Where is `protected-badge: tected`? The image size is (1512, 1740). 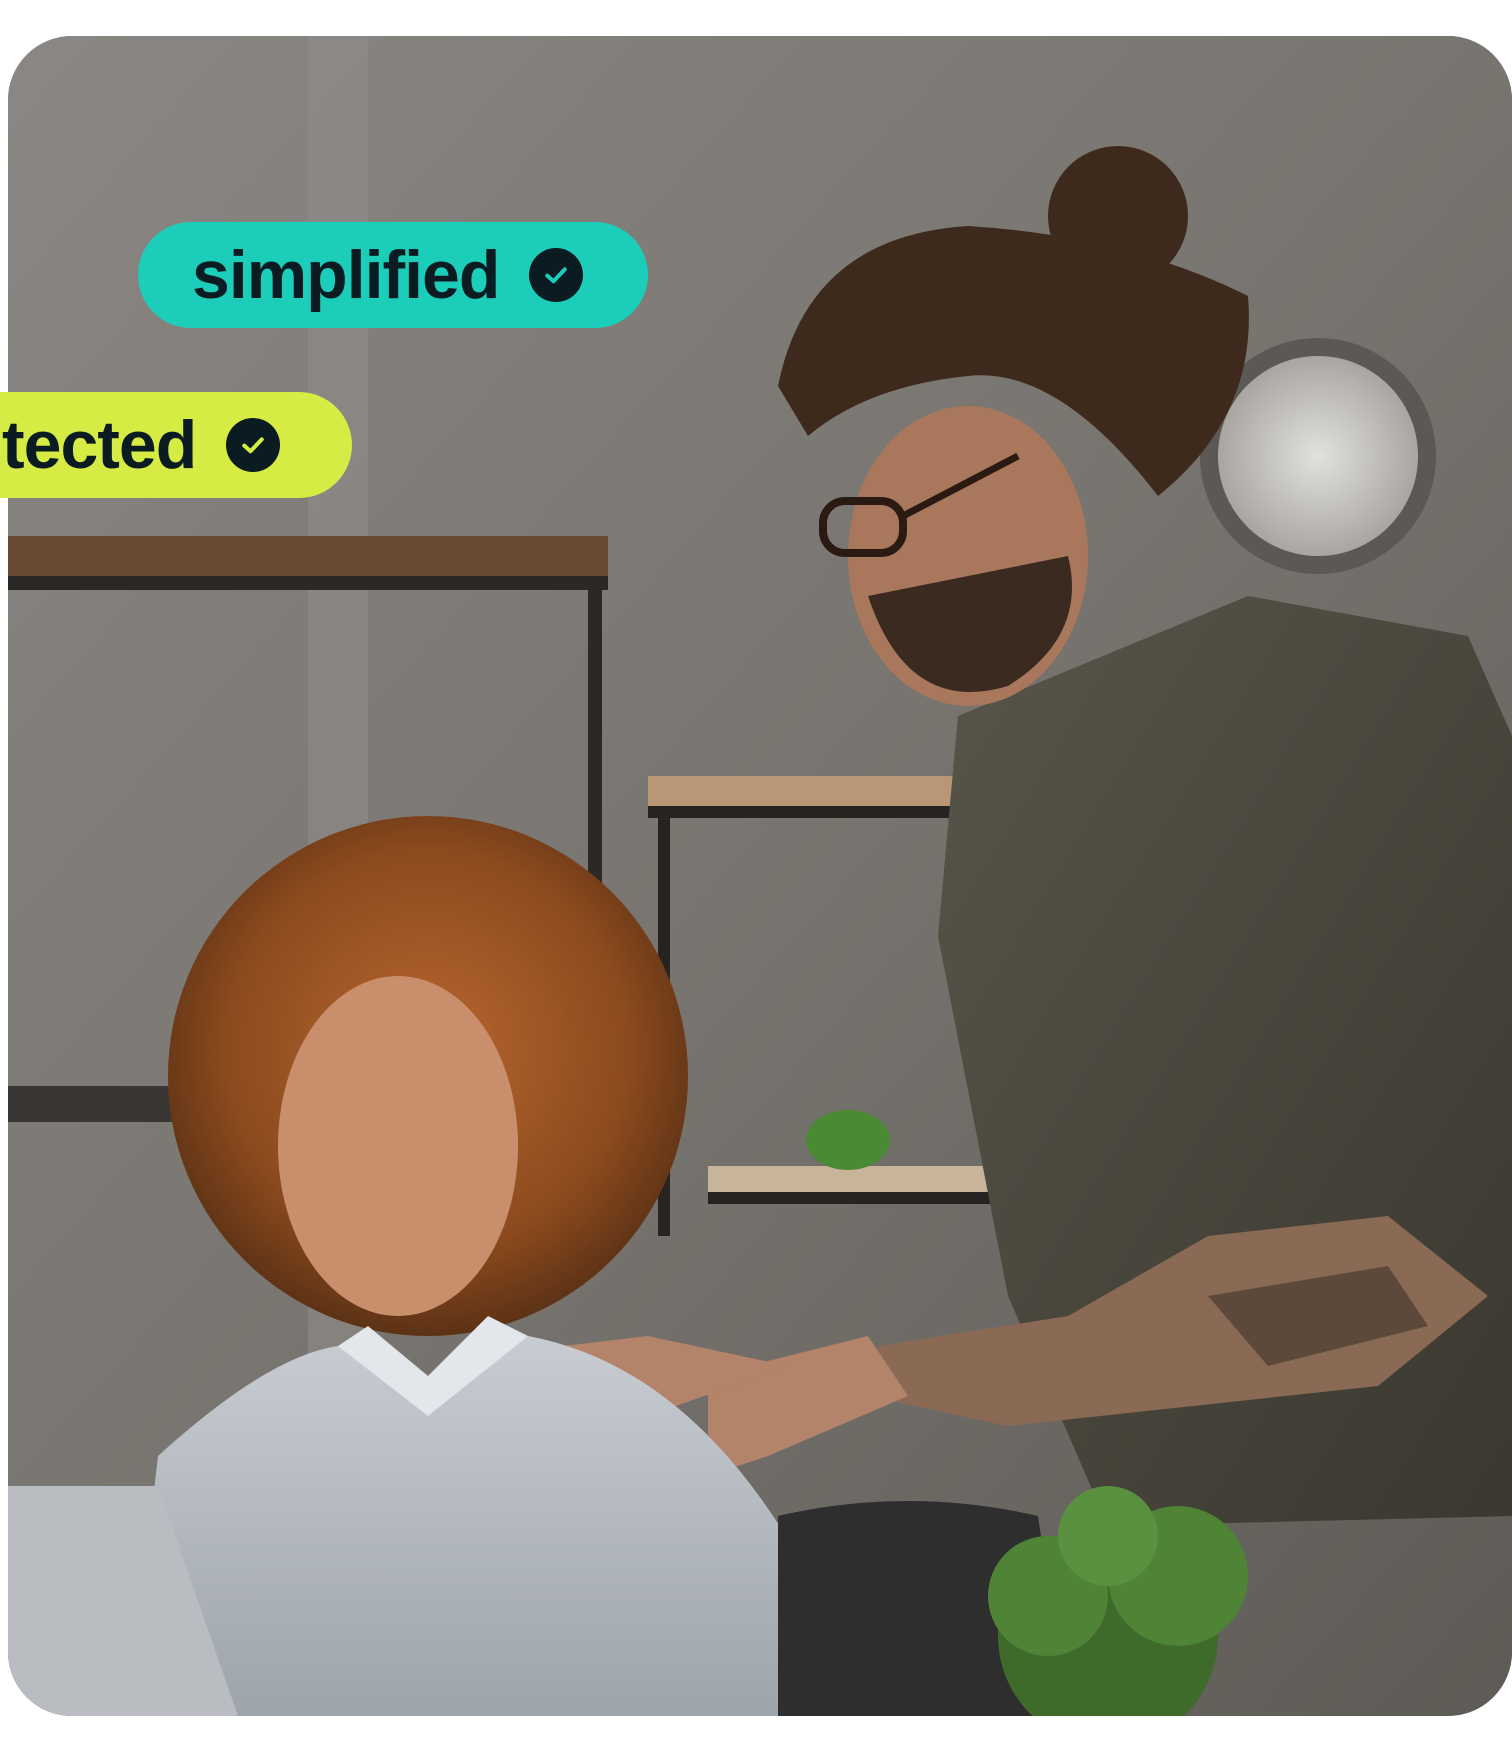 protected-badge: tected is located at coordinates (176, 445).